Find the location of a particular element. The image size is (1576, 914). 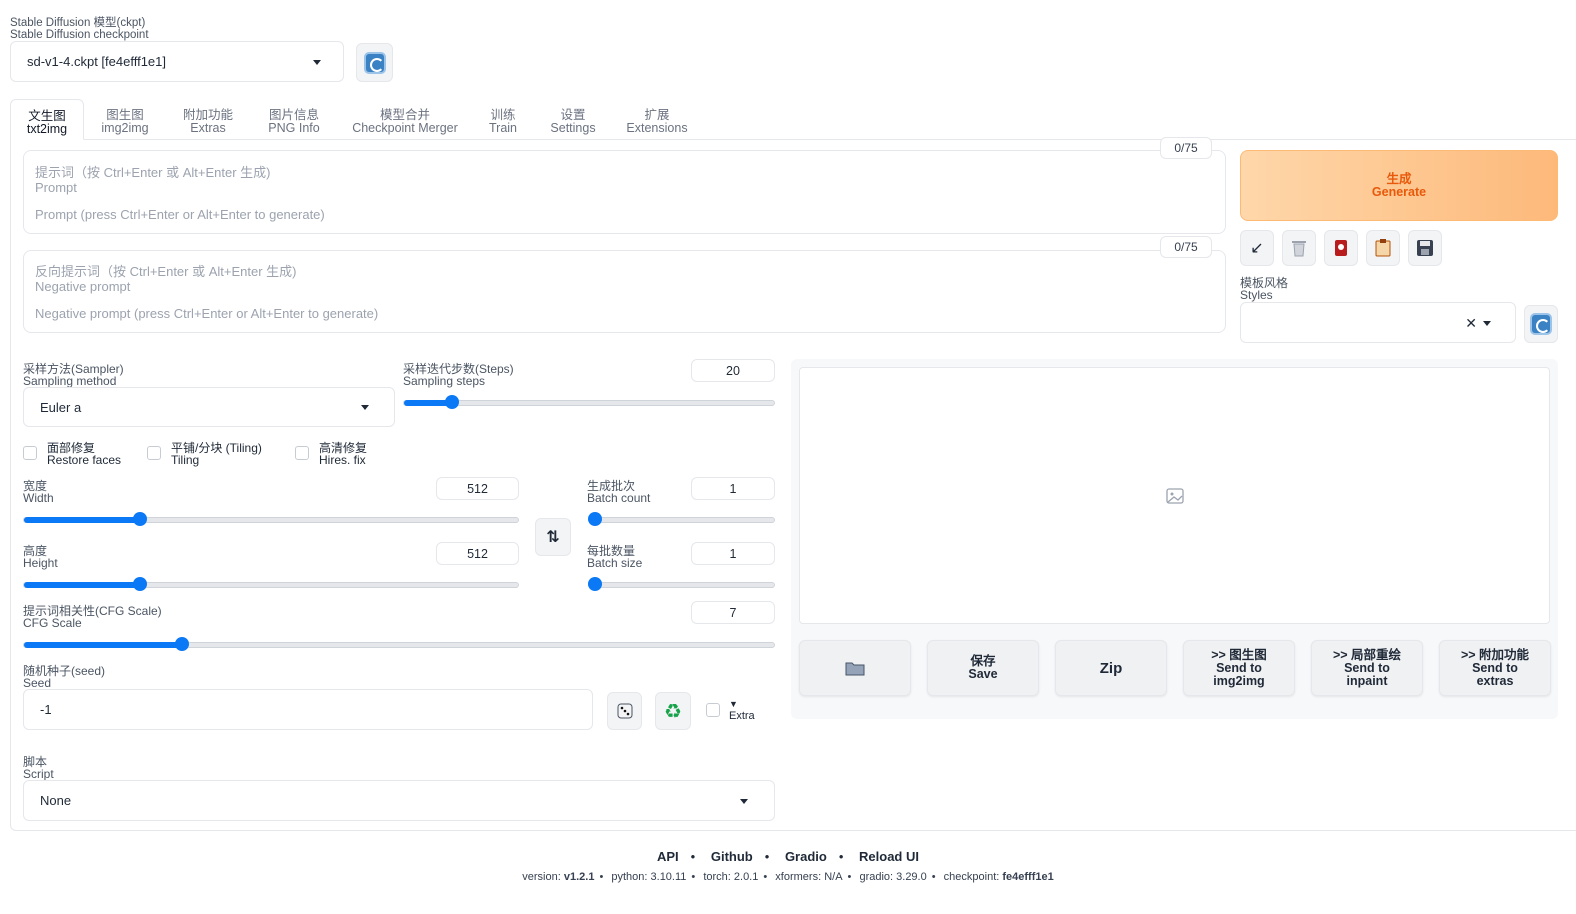

height-label: 高度 Height is located at coordinates (40, 557).